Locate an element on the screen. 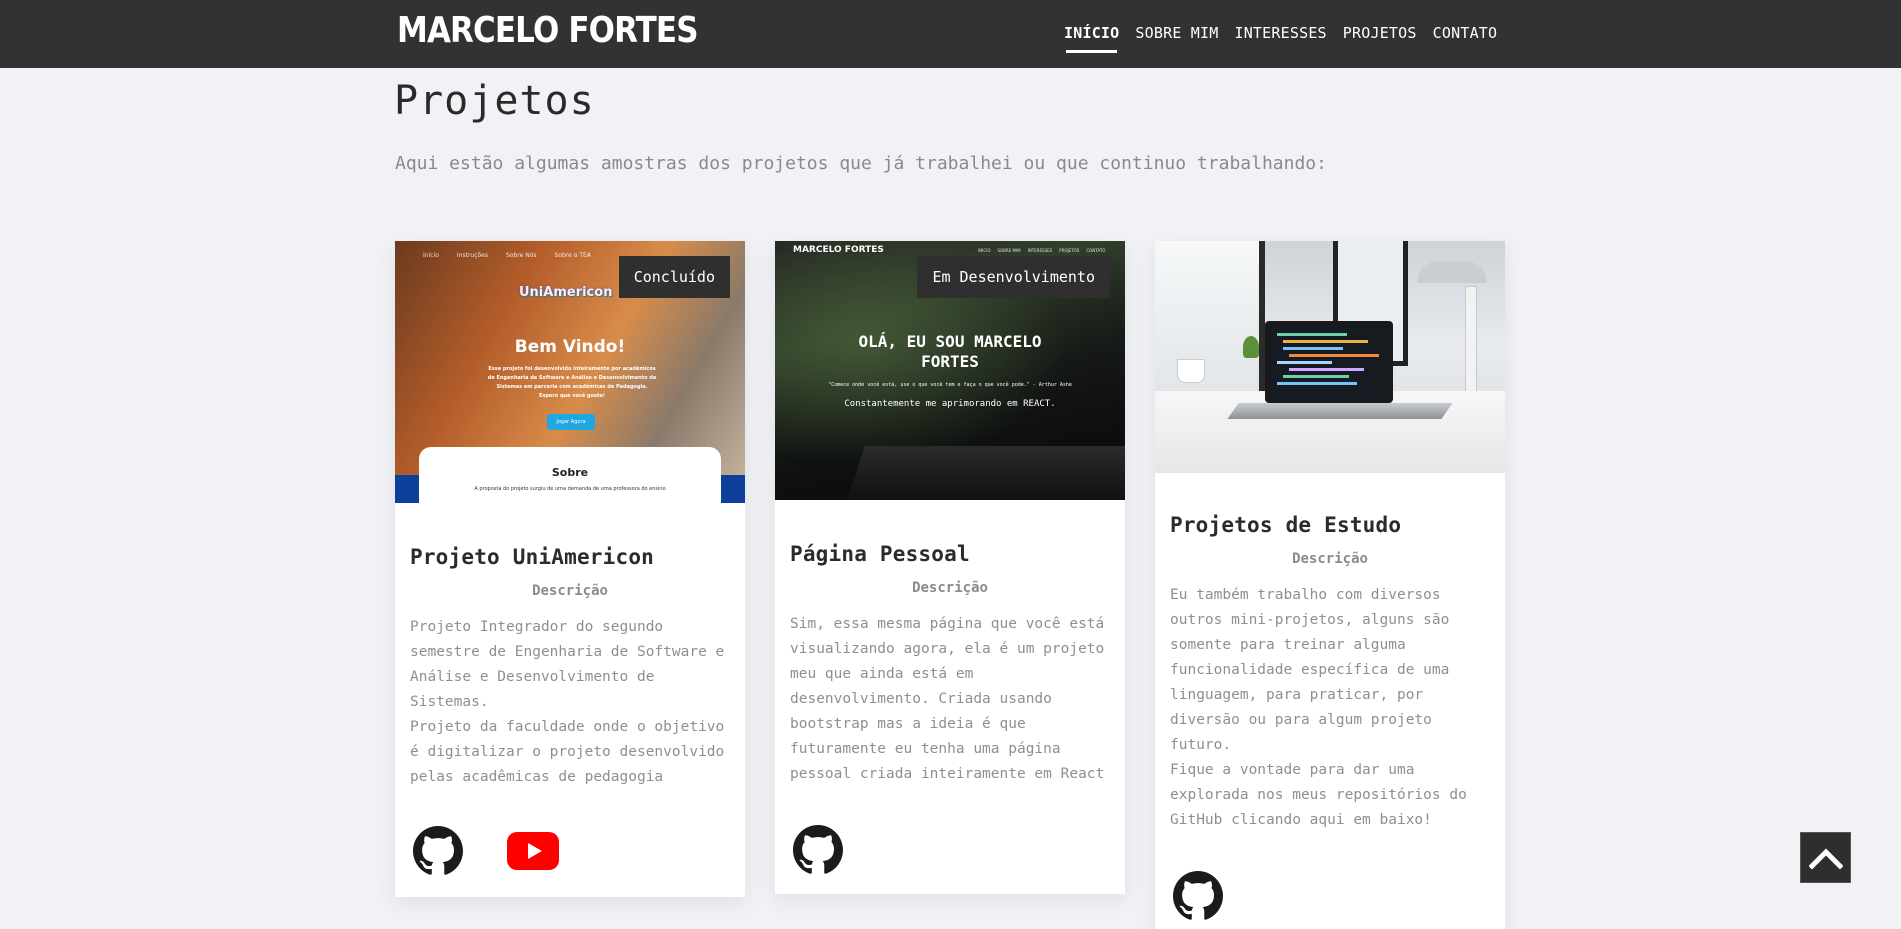 Image resolution: width=1901 pixels, height=929 pixels. status-badge: Em Desenvolvimento is located at coordinates (1013, 277).